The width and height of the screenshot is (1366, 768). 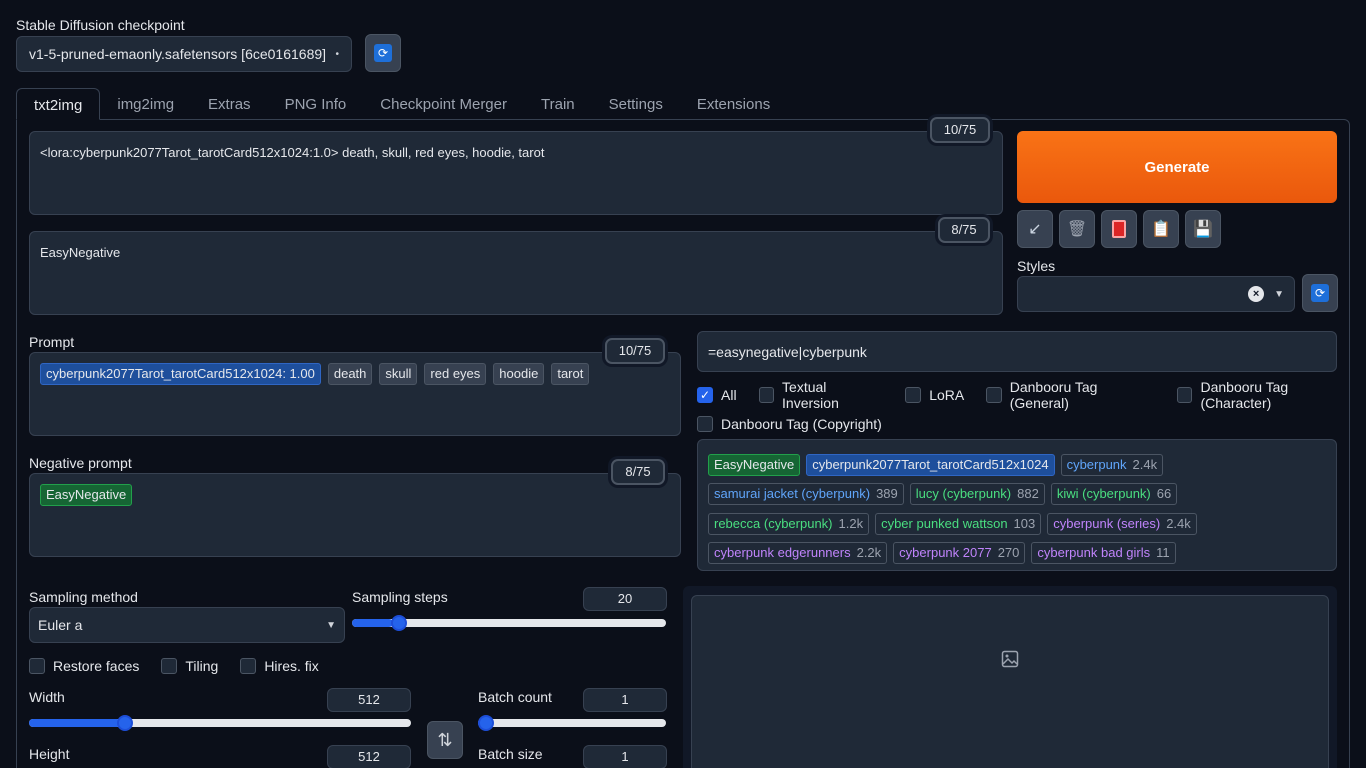 I want to click on output-gallery, so click(x=1010, y=681).